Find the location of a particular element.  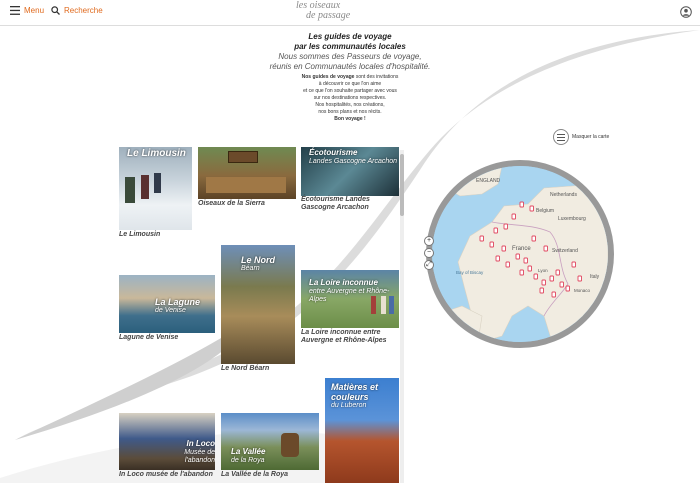

guide-caption: Écotourisme Landes Gascogne Arcachon is located at coordinates (335, 203).